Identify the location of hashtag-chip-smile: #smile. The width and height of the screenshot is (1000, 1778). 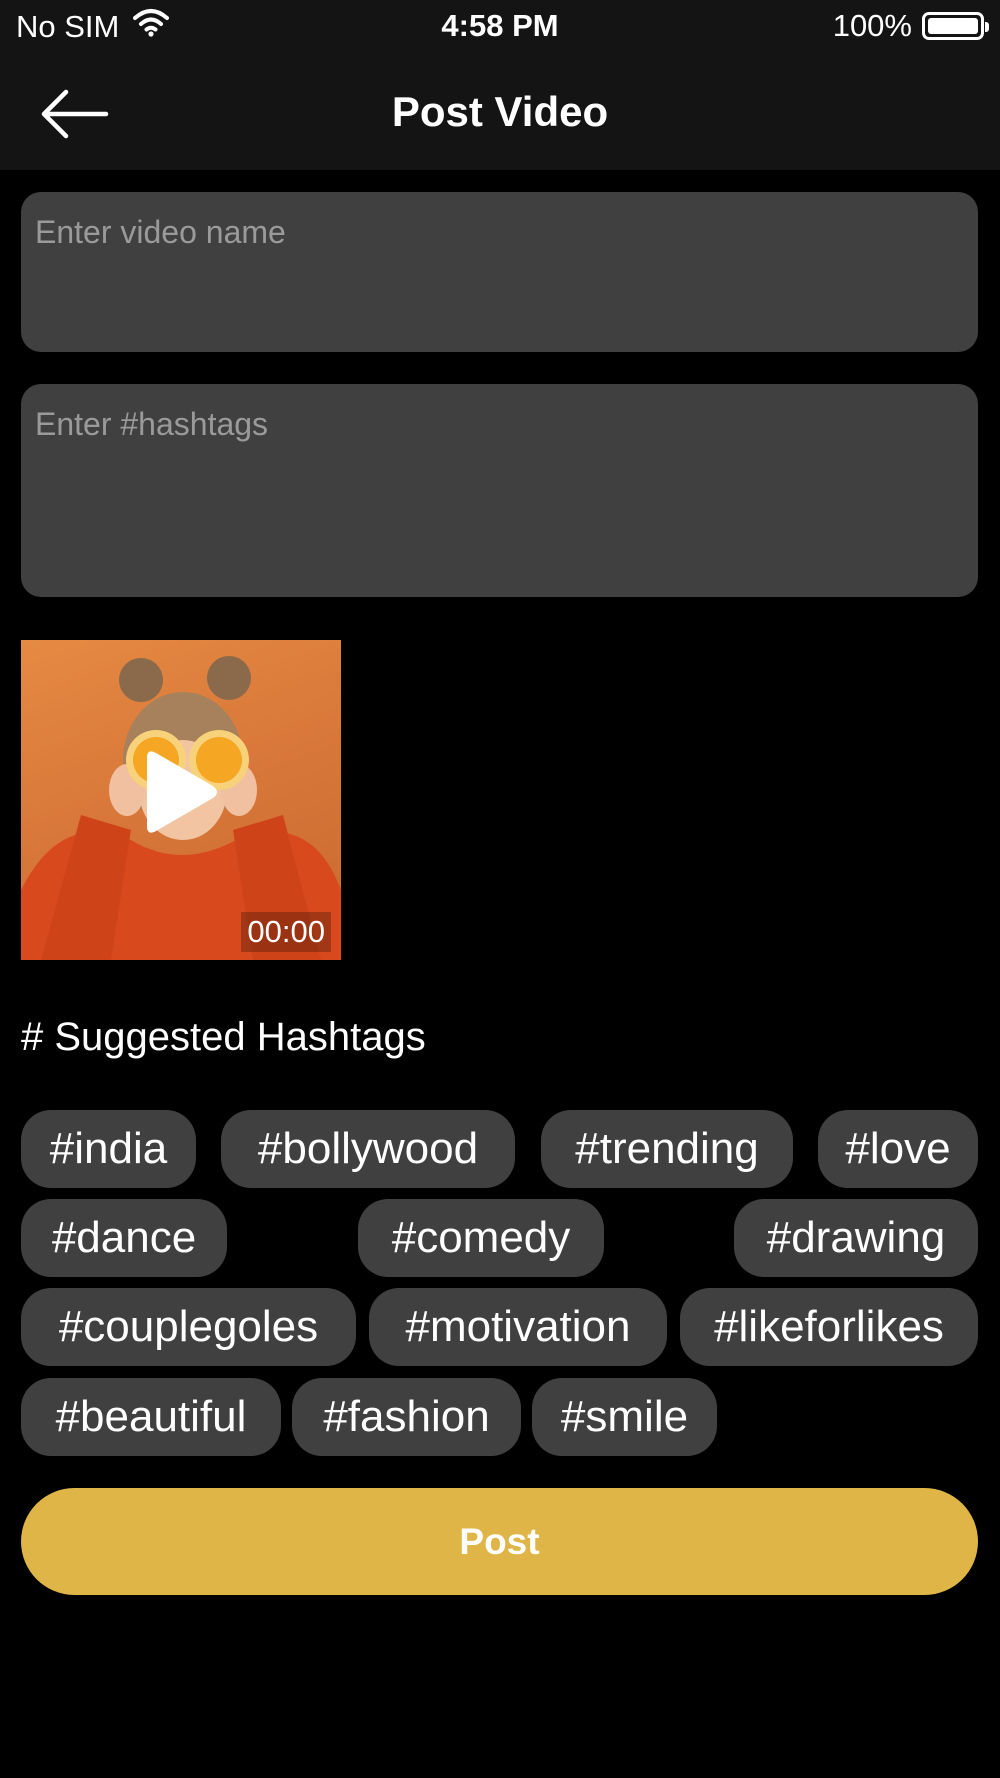
(624, 1417).